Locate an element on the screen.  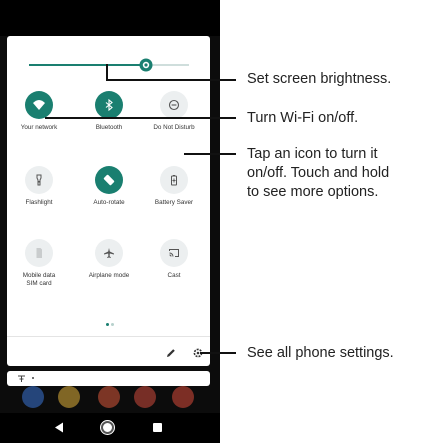
tile-label: Auto-rotate is located at coordinates (109, 202).